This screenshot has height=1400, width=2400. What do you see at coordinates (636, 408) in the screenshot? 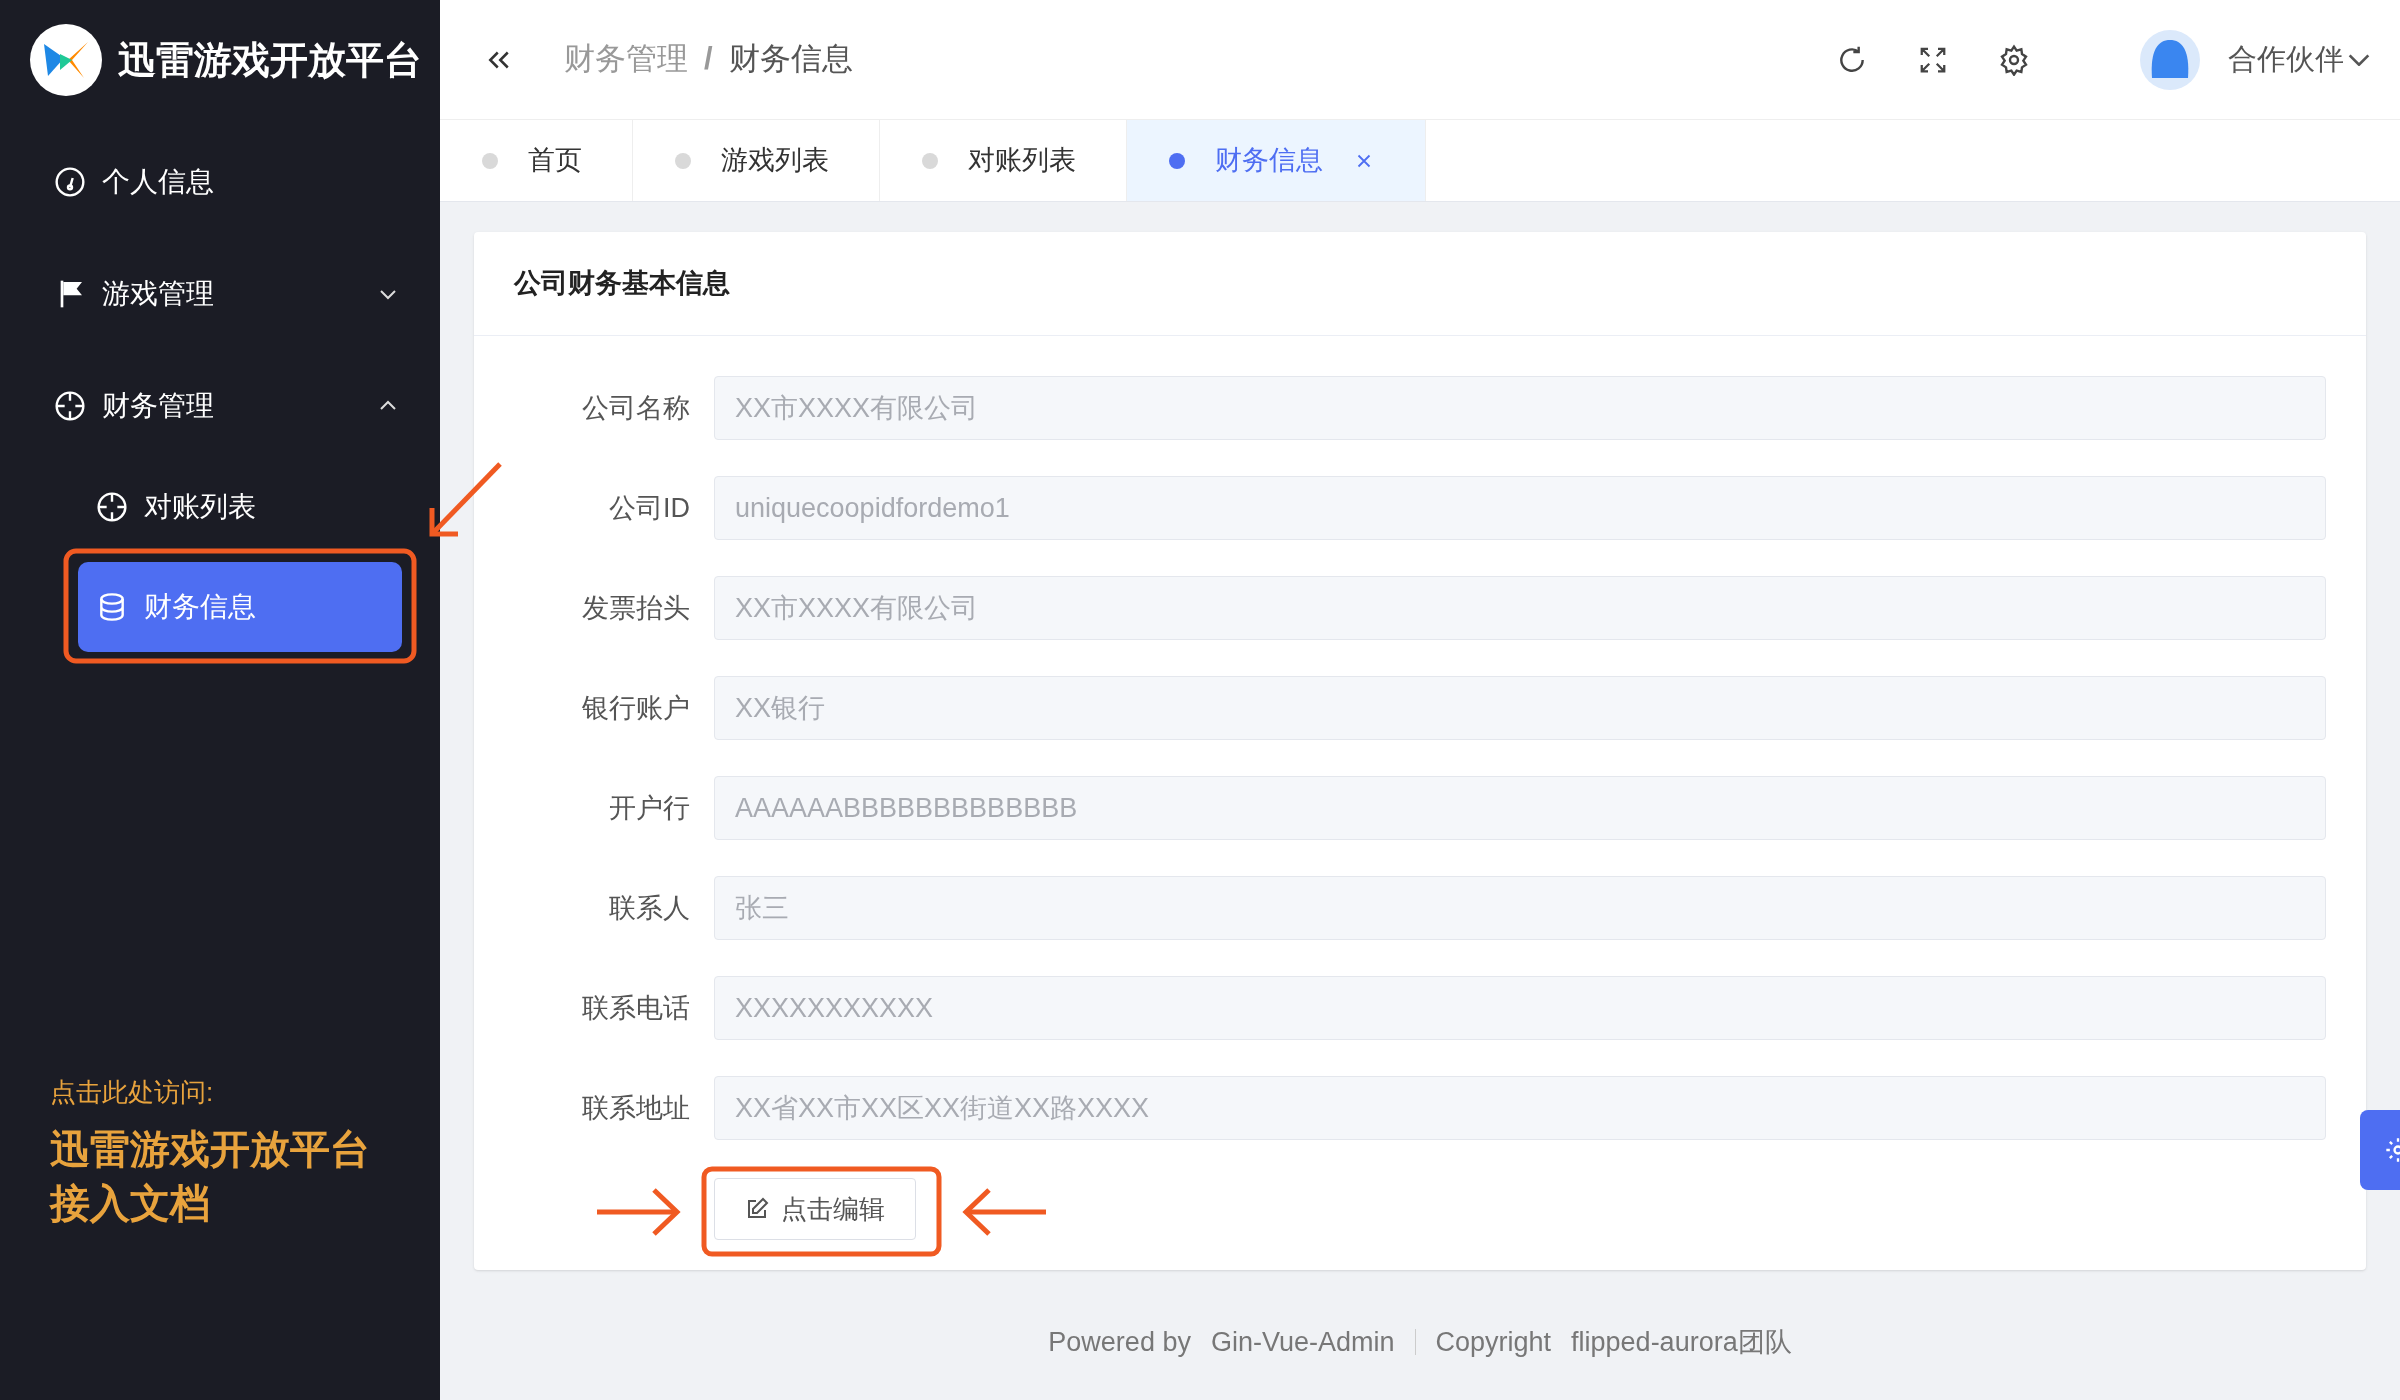
I see `field-label: 公司名称` at bounding box center [636, 408].